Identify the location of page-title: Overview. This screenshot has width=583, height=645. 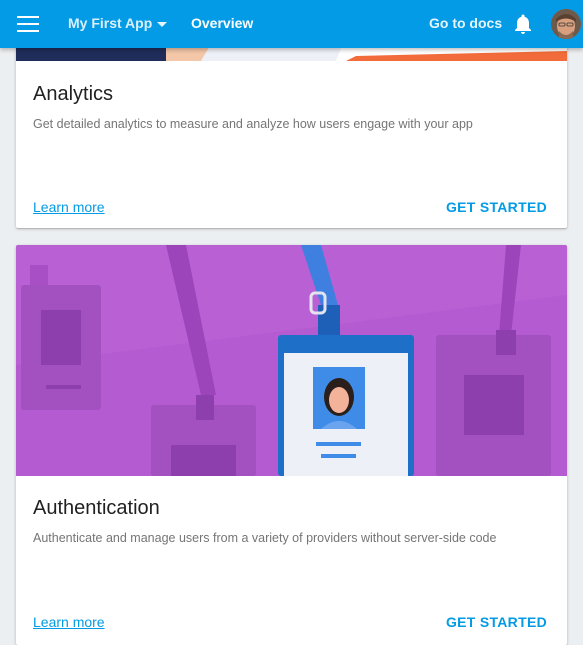
(222, 23).